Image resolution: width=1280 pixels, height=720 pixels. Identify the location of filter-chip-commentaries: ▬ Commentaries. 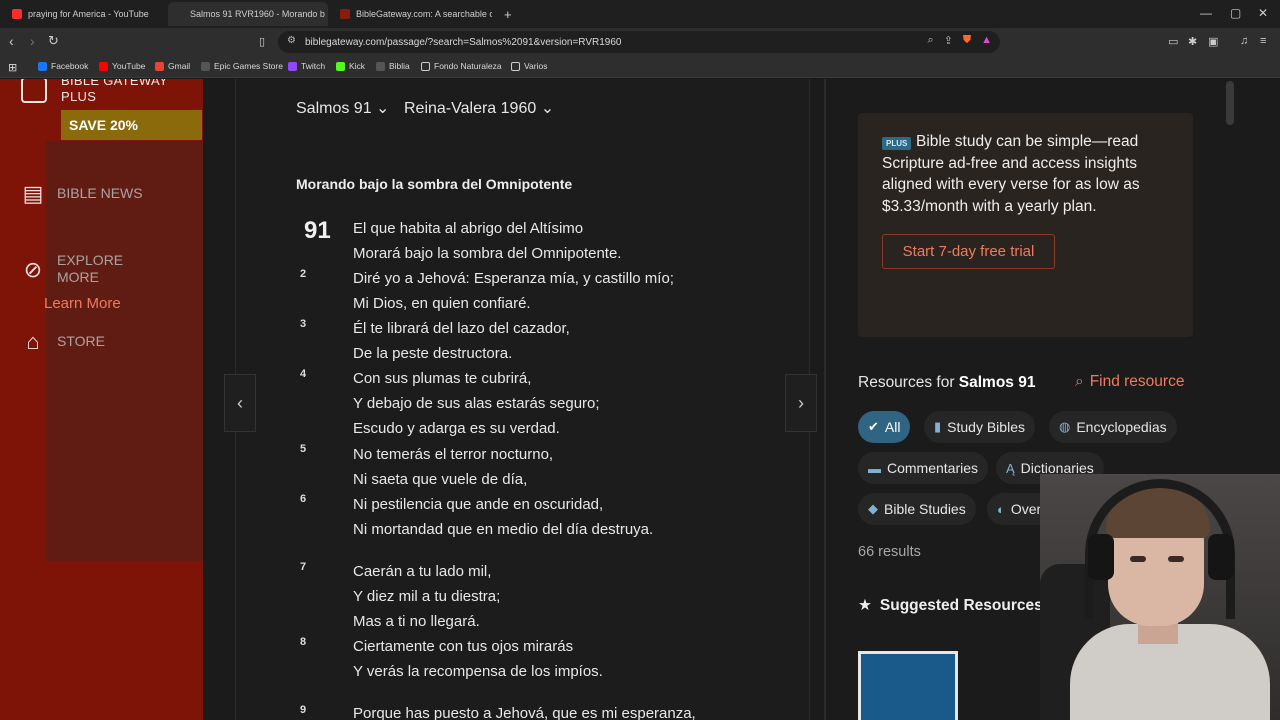
(923, 468).